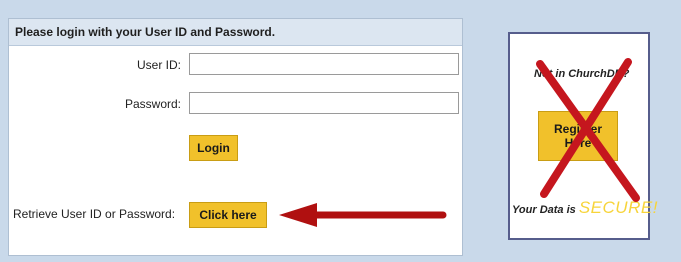 Image resolution: width=681 pixels, height=262 pixels. I want to click on password-label: Password:, so click(152, 104).